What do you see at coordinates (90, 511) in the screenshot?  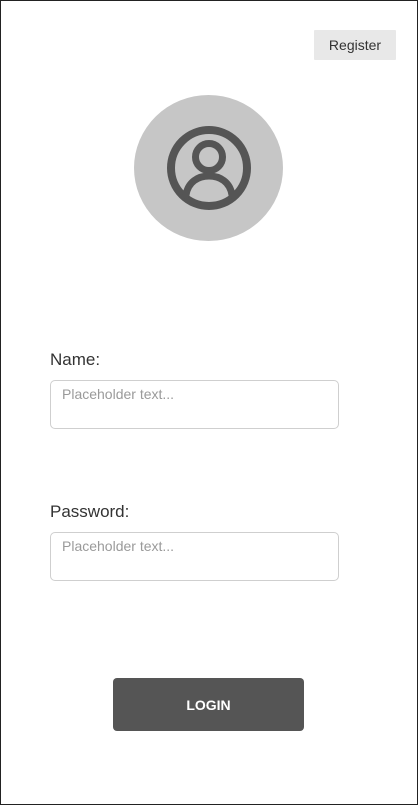 I see `password-label: Password:` at bounding box center [90, 511].